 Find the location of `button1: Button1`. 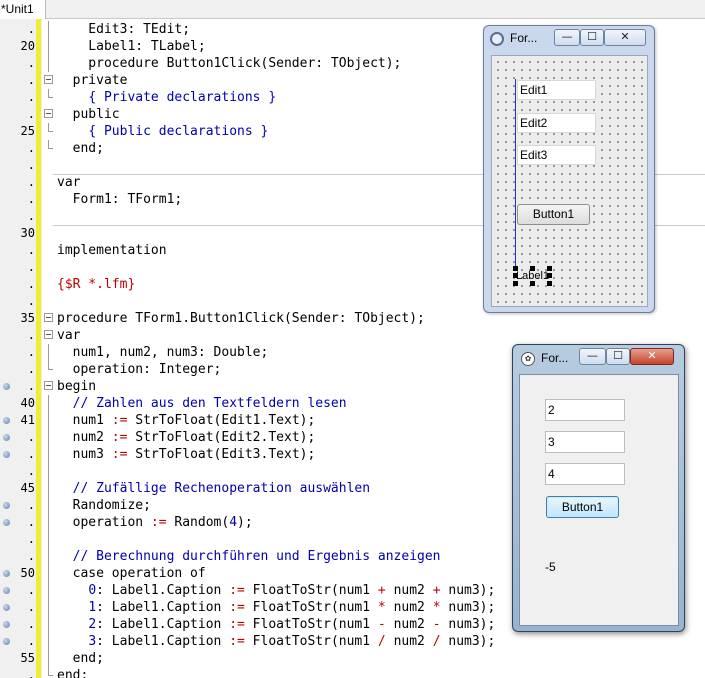

button1: Button1 is located at coordinates (582, 507).